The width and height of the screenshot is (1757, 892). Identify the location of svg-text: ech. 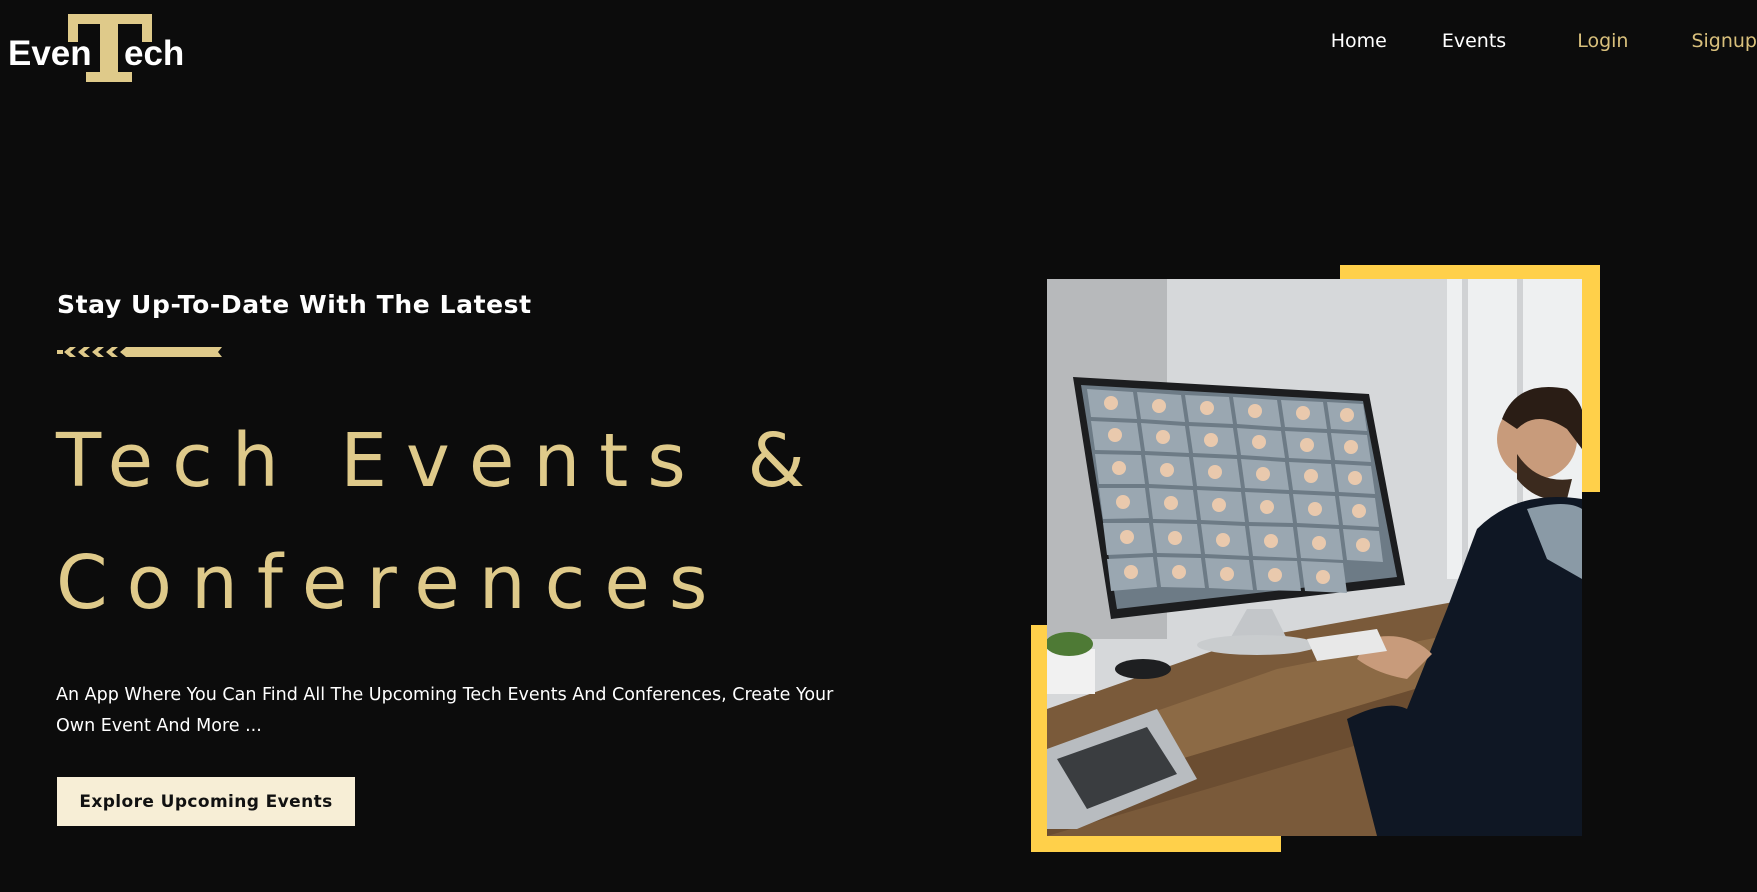
(154, 53).